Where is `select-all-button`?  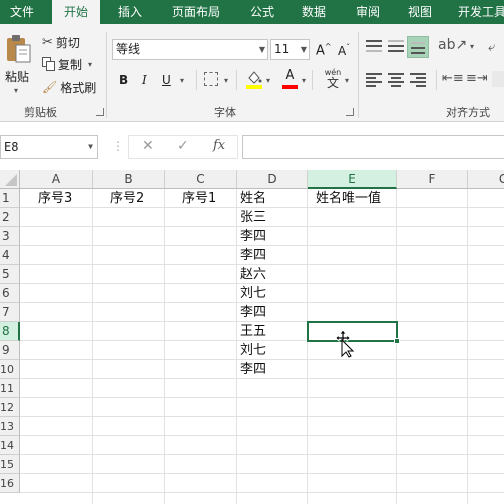 select-all-button is located at coordinates (10, 179).